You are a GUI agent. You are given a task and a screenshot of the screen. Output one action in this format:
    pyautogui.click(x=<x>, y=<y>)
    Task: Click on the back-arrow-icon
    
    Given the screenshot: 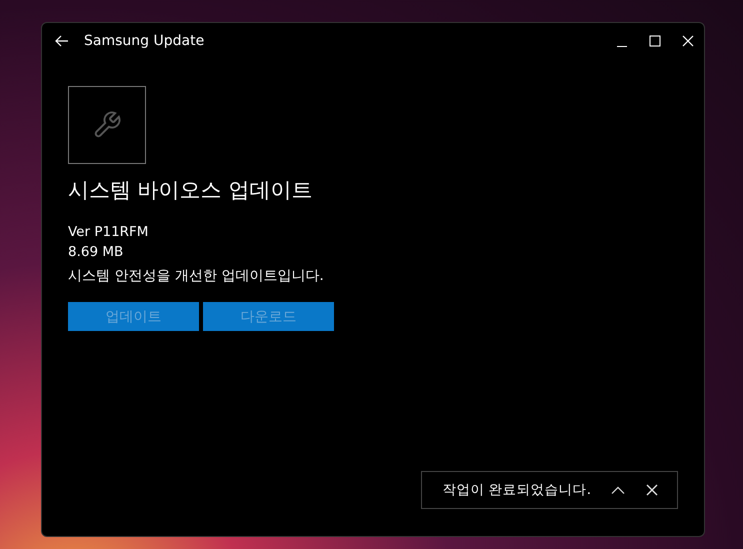 What is the action you would take?
    pyautogui.click(x=62, y=41)
    